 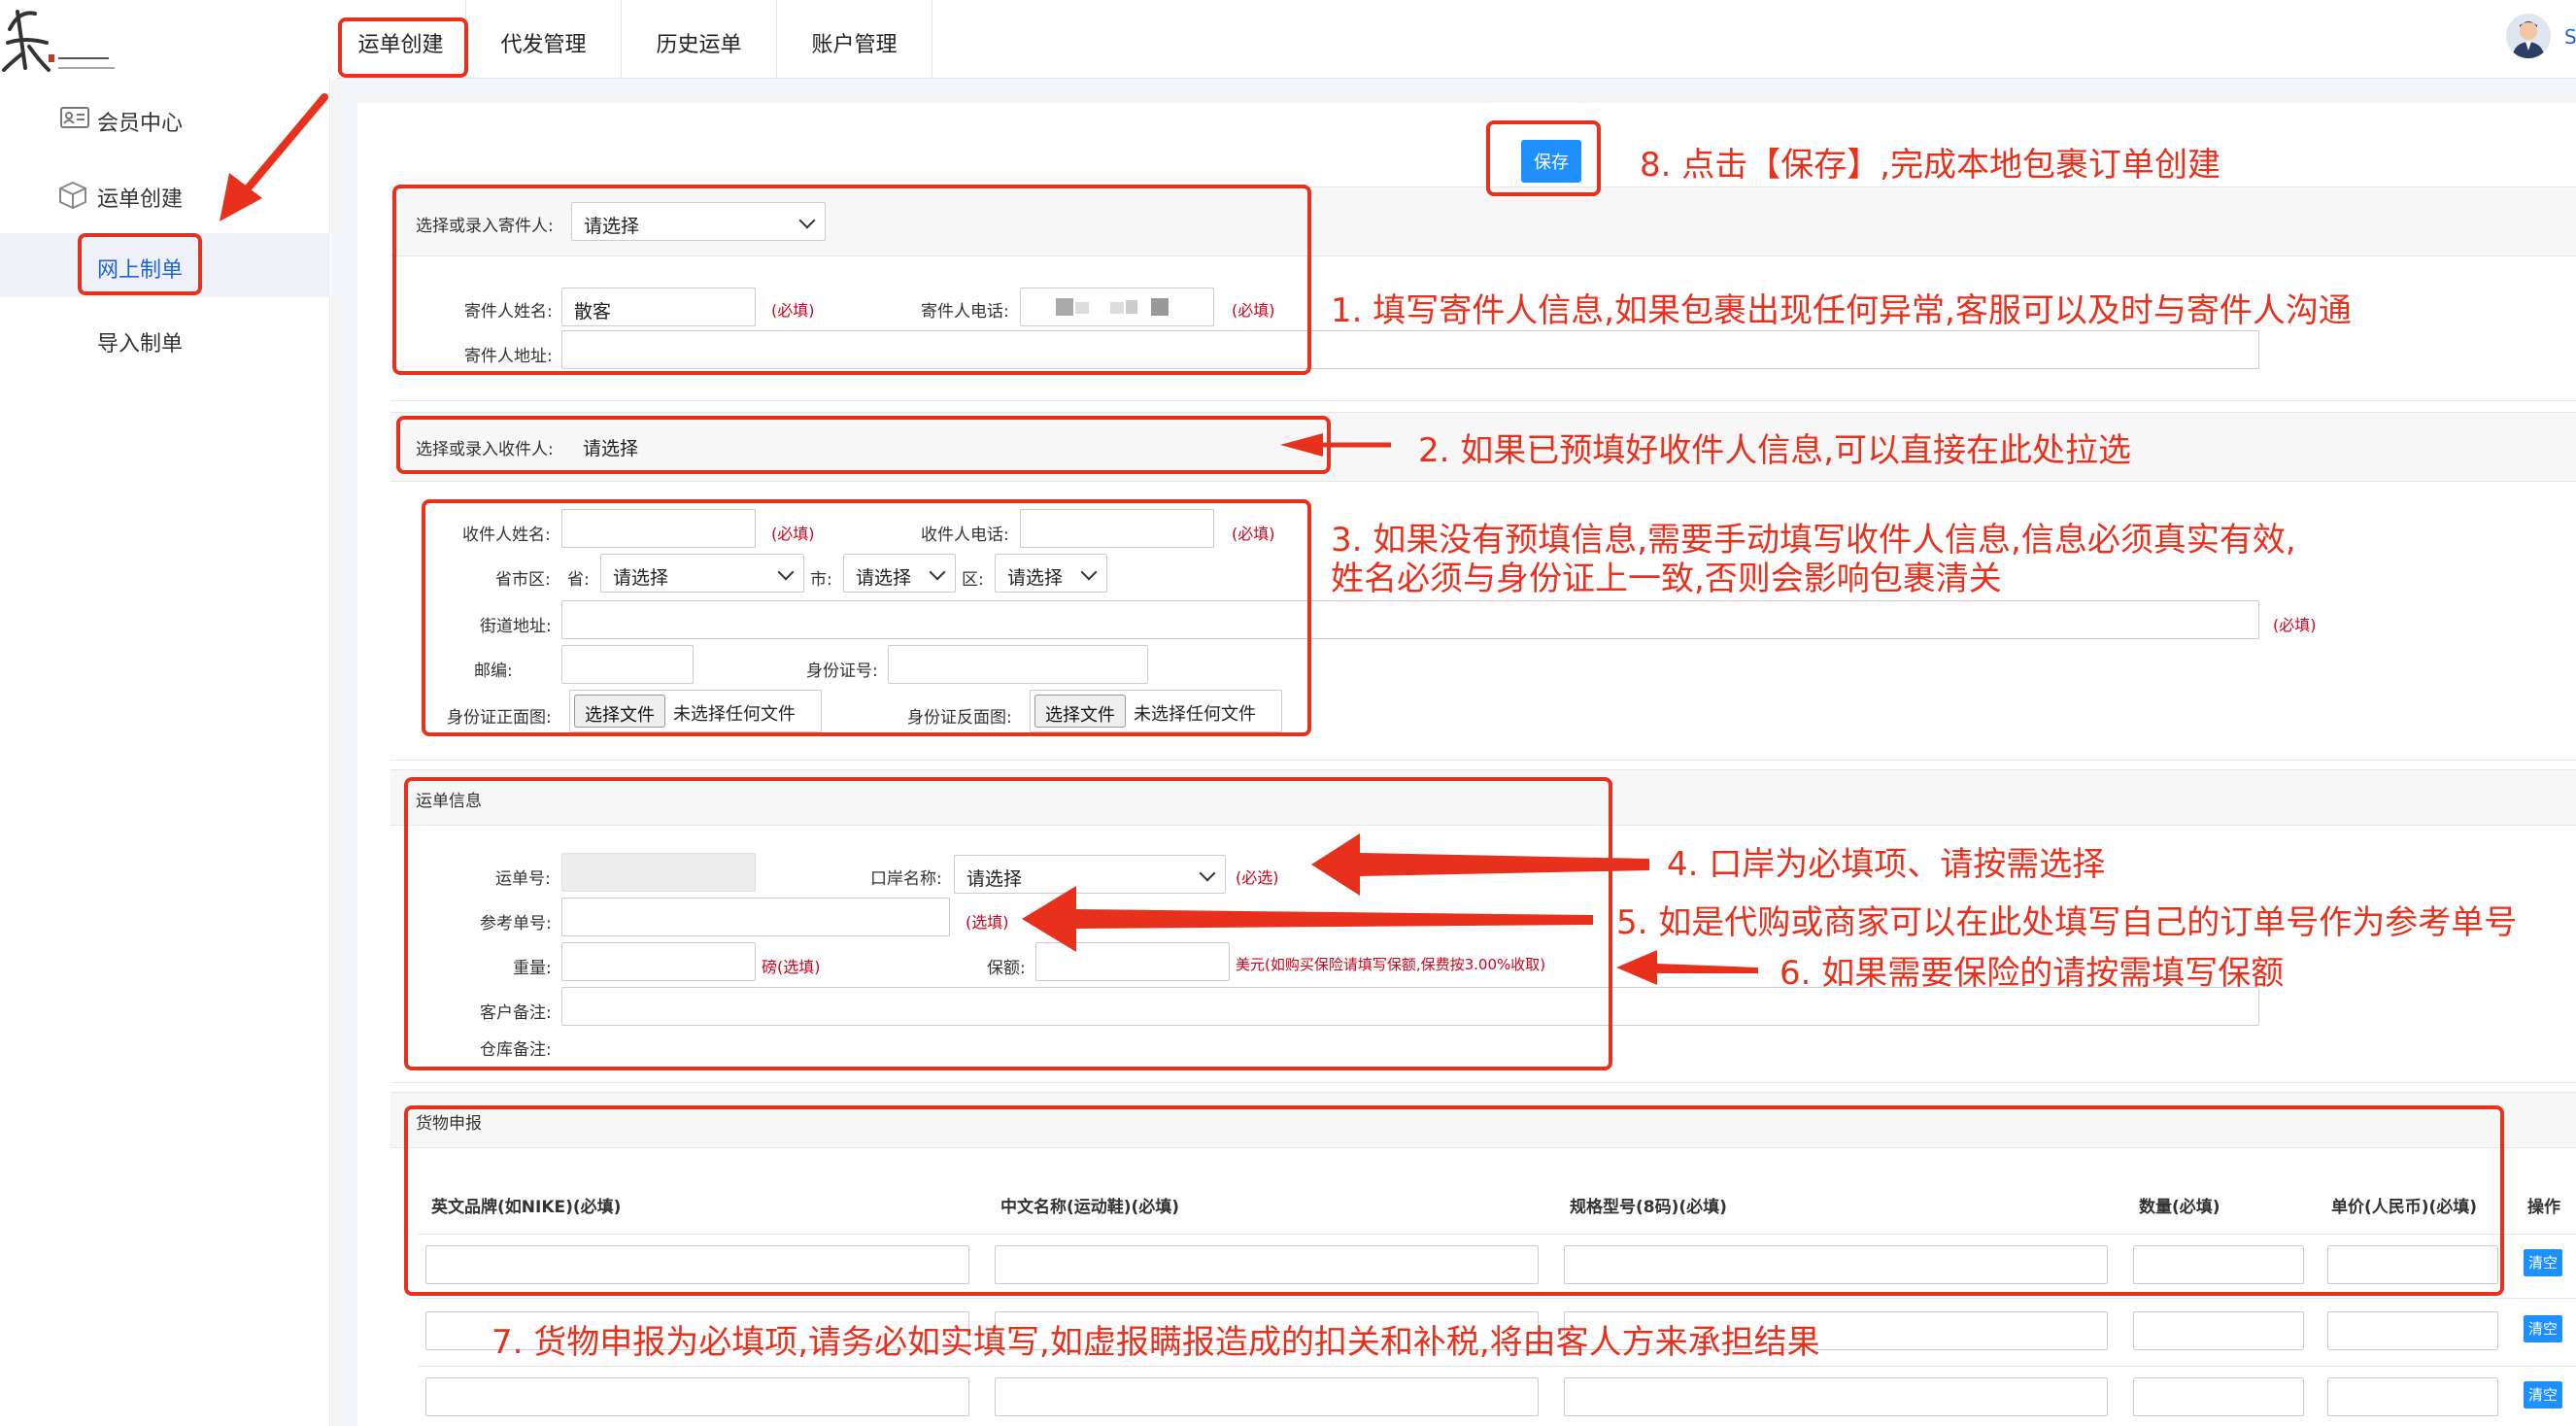 What do you see at coordinates (1301, 445) in the screenshot?
I see `arrowhead-receiver-select` at bounding box center [1301, 445].